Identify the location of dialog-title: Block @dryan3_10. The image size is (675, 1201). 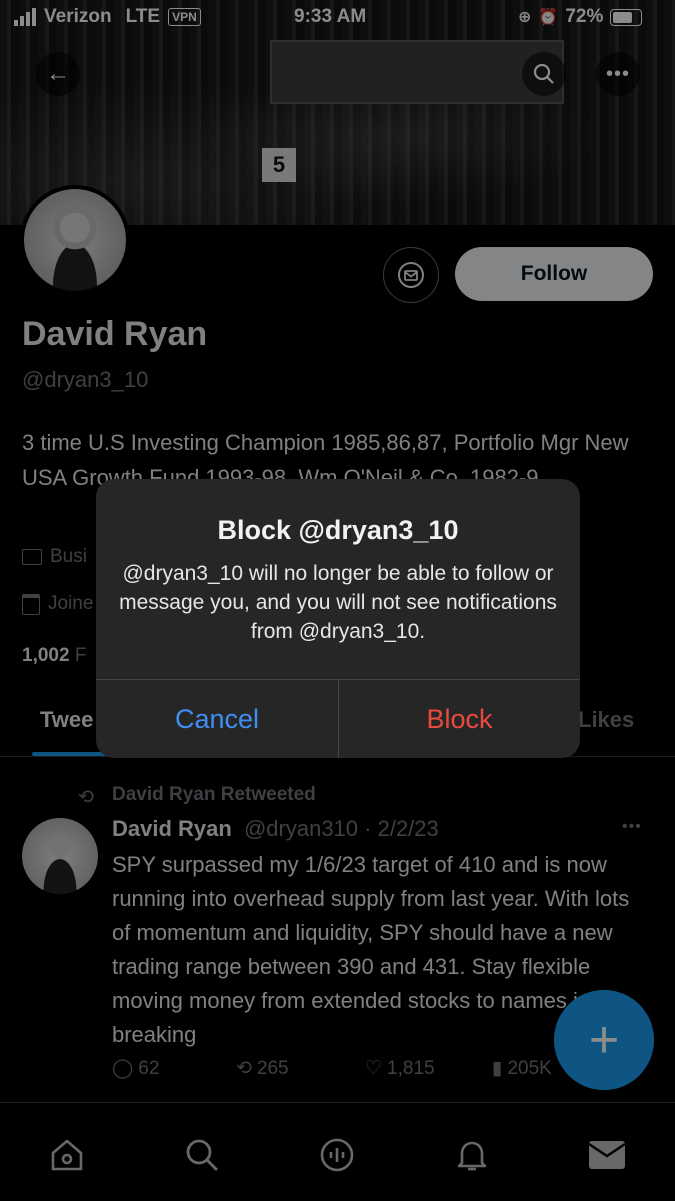
(338, 530).